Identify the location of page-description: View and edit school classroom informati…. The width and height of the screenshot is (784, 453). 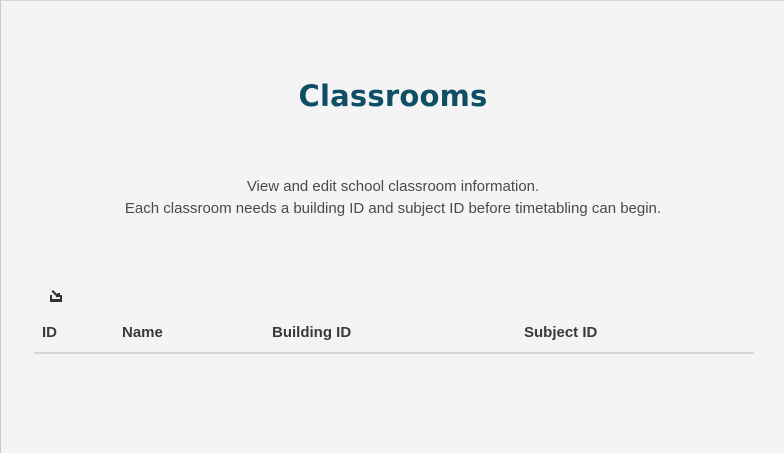
(392, 198).